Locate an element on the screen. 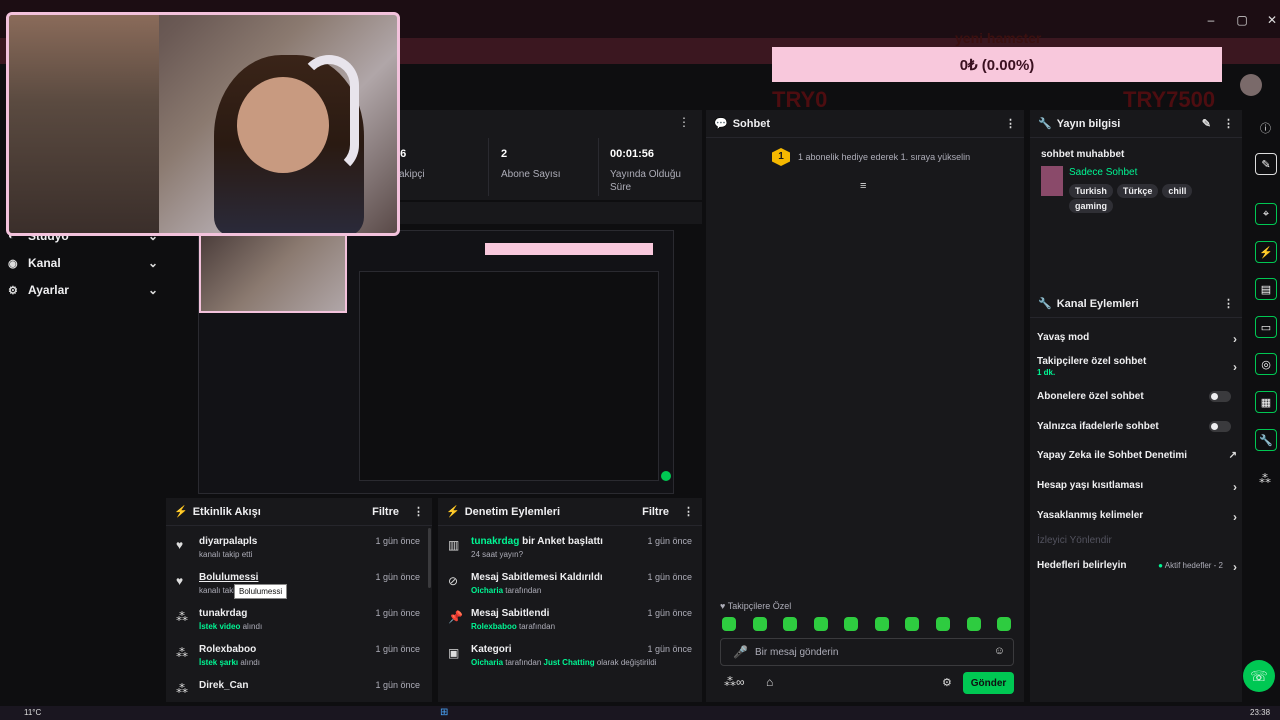 The image size is (1280, 720). emoji-icon: ☺ is located at coordinates (999, 651).